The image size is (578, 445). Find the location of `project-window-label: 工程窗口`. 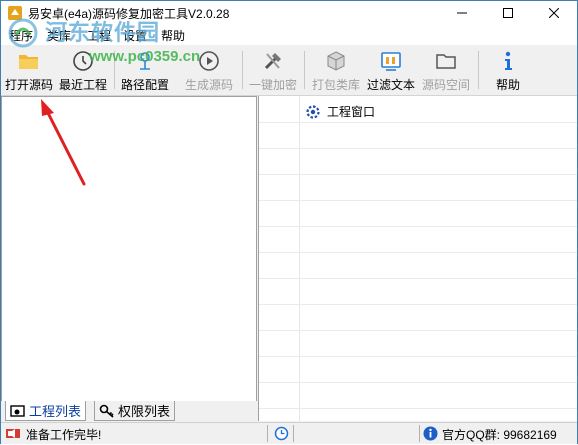

project-window-label: 工程窗口 is located at coordinates (351, 112).